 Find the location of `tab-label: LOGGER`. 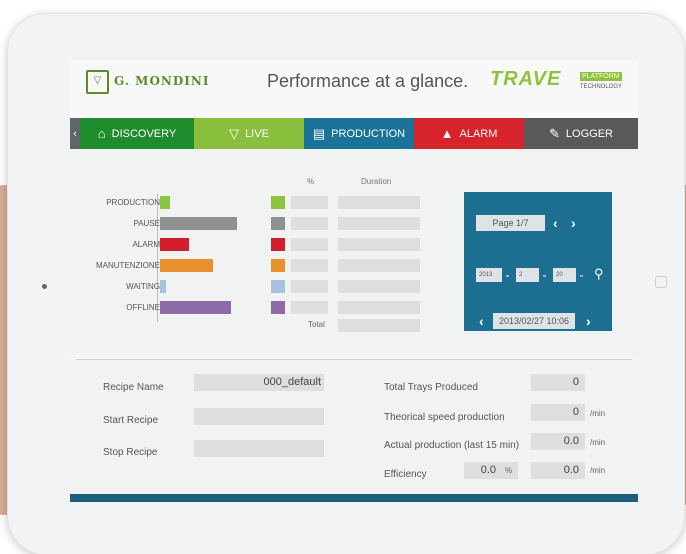

tab-label: LOGGER is located at coordinates (589, 133).